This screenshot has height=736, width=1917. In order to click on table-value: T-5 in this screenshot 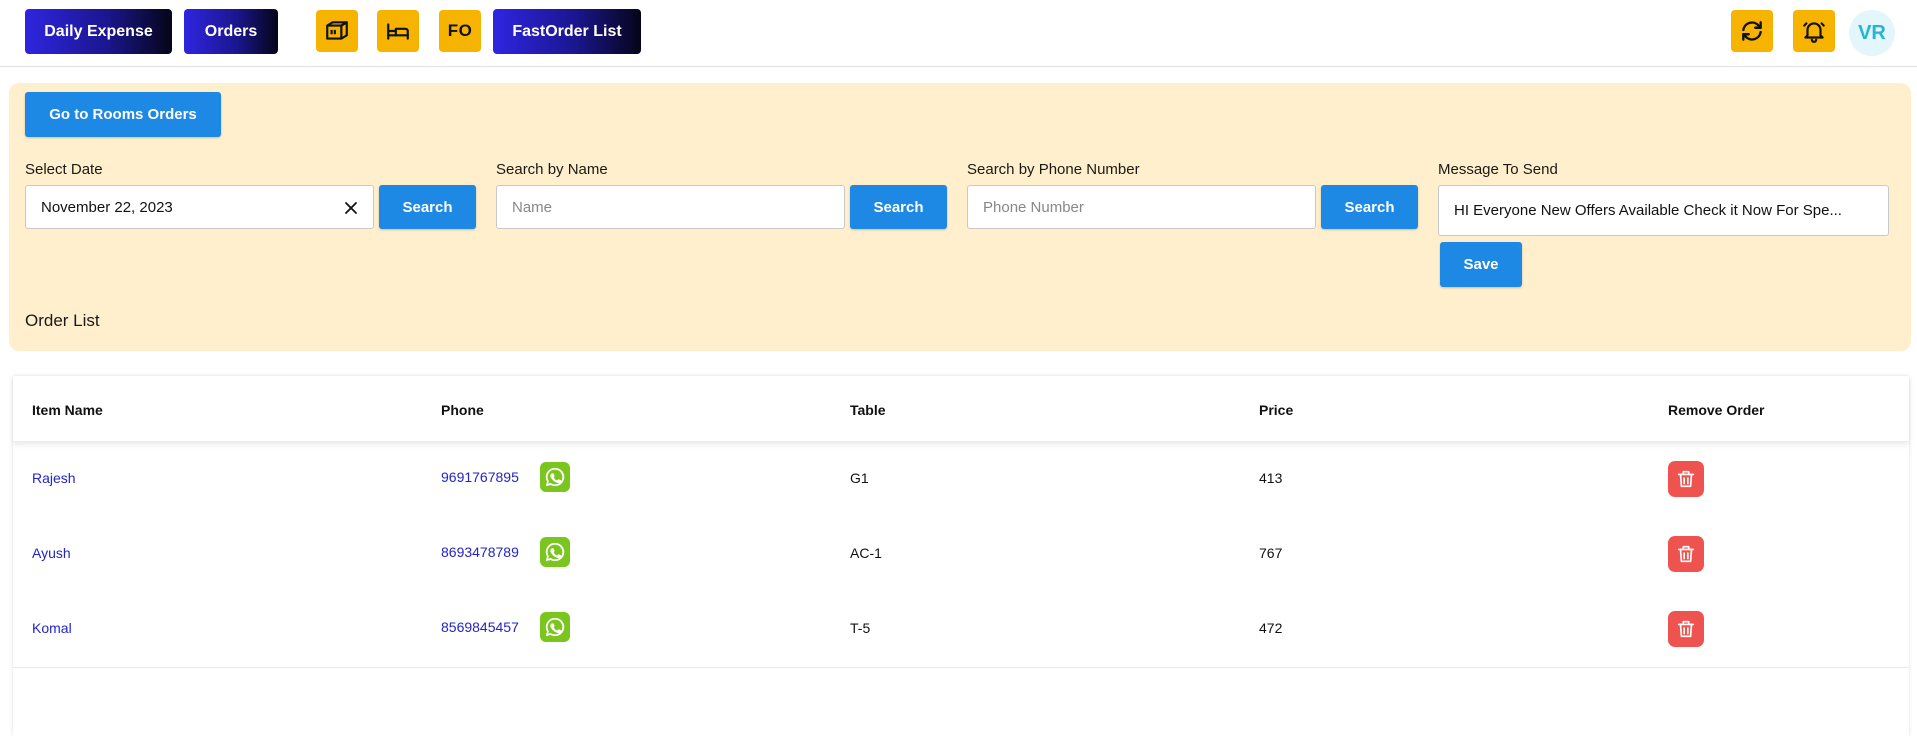, I will do `click(860, 628)`.